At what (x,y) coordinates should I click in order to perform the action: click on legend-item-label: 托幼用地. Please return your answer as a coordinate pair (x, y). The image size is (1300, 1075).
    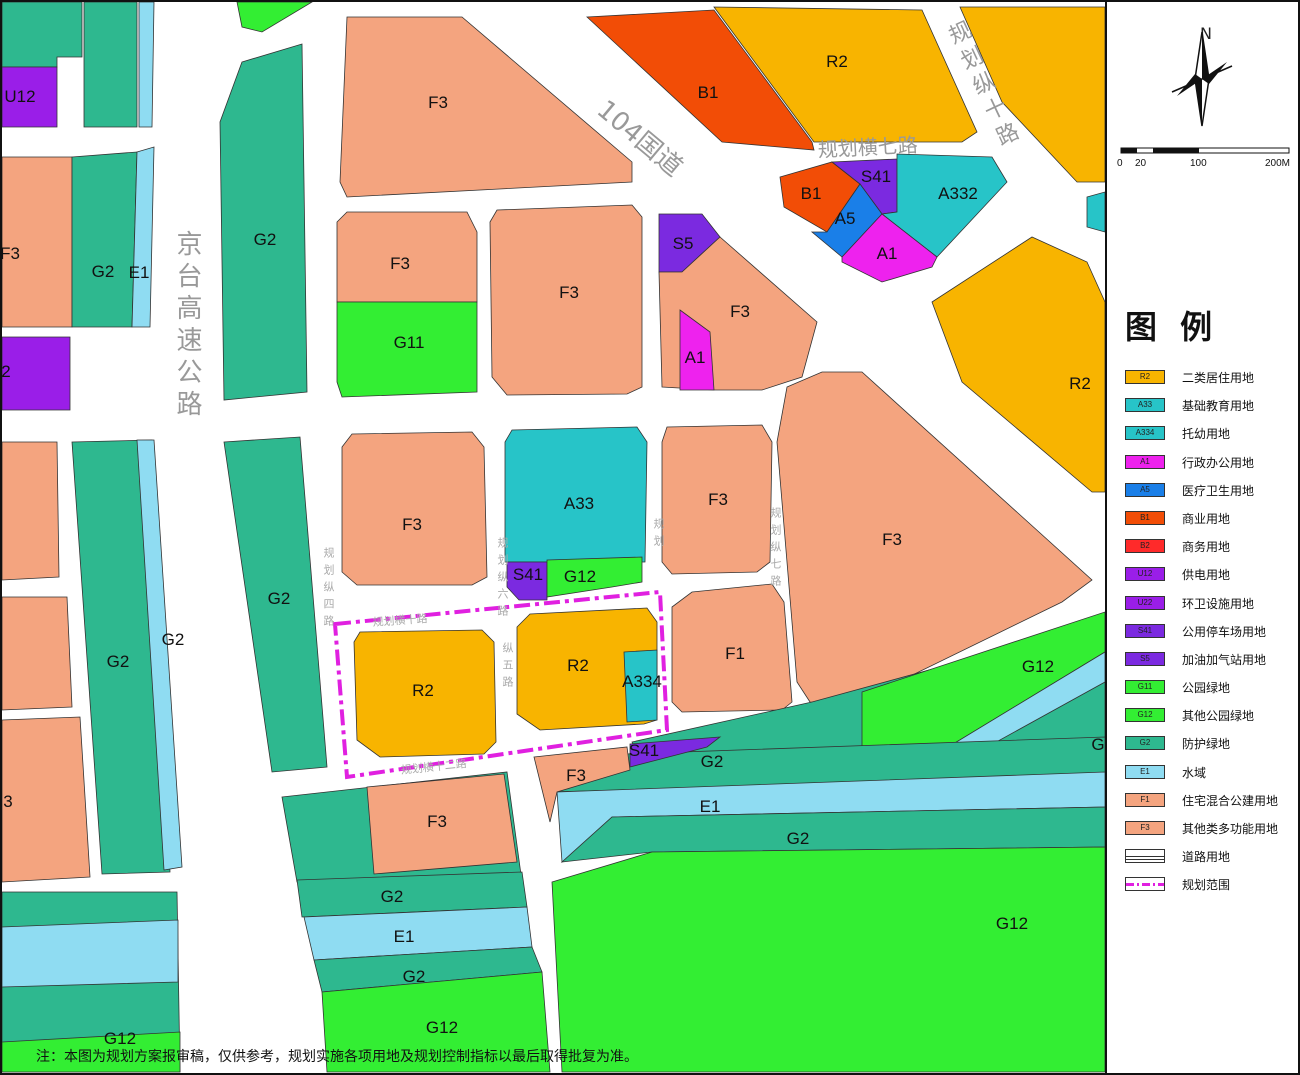
    Looking at the image, I should click on (1206, 434).